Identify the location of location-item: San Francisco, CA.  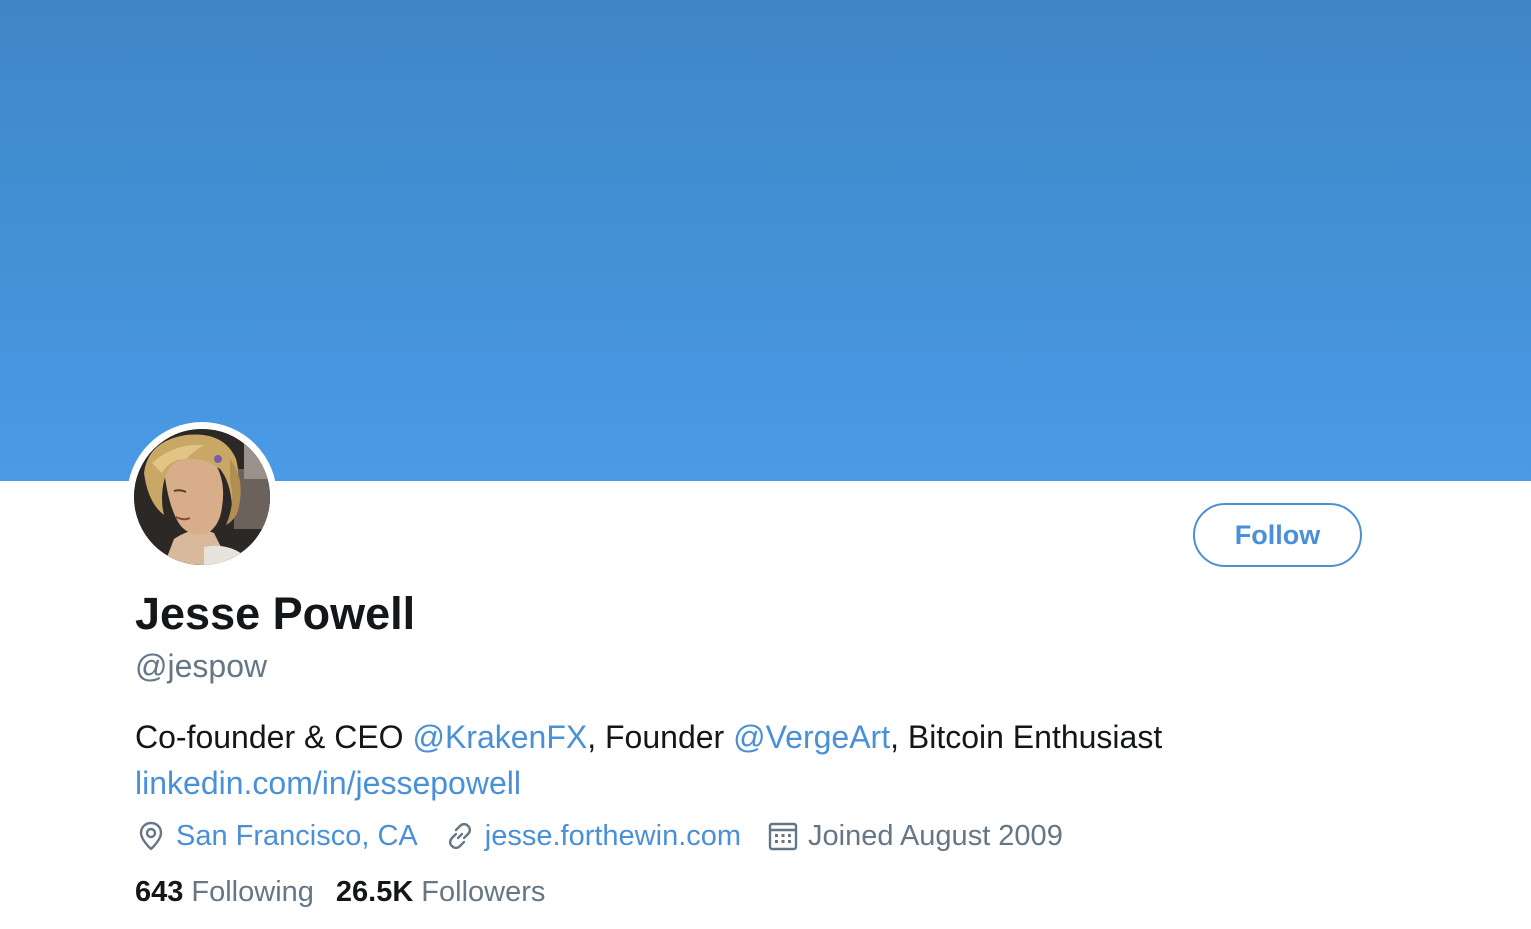
(276, 836).